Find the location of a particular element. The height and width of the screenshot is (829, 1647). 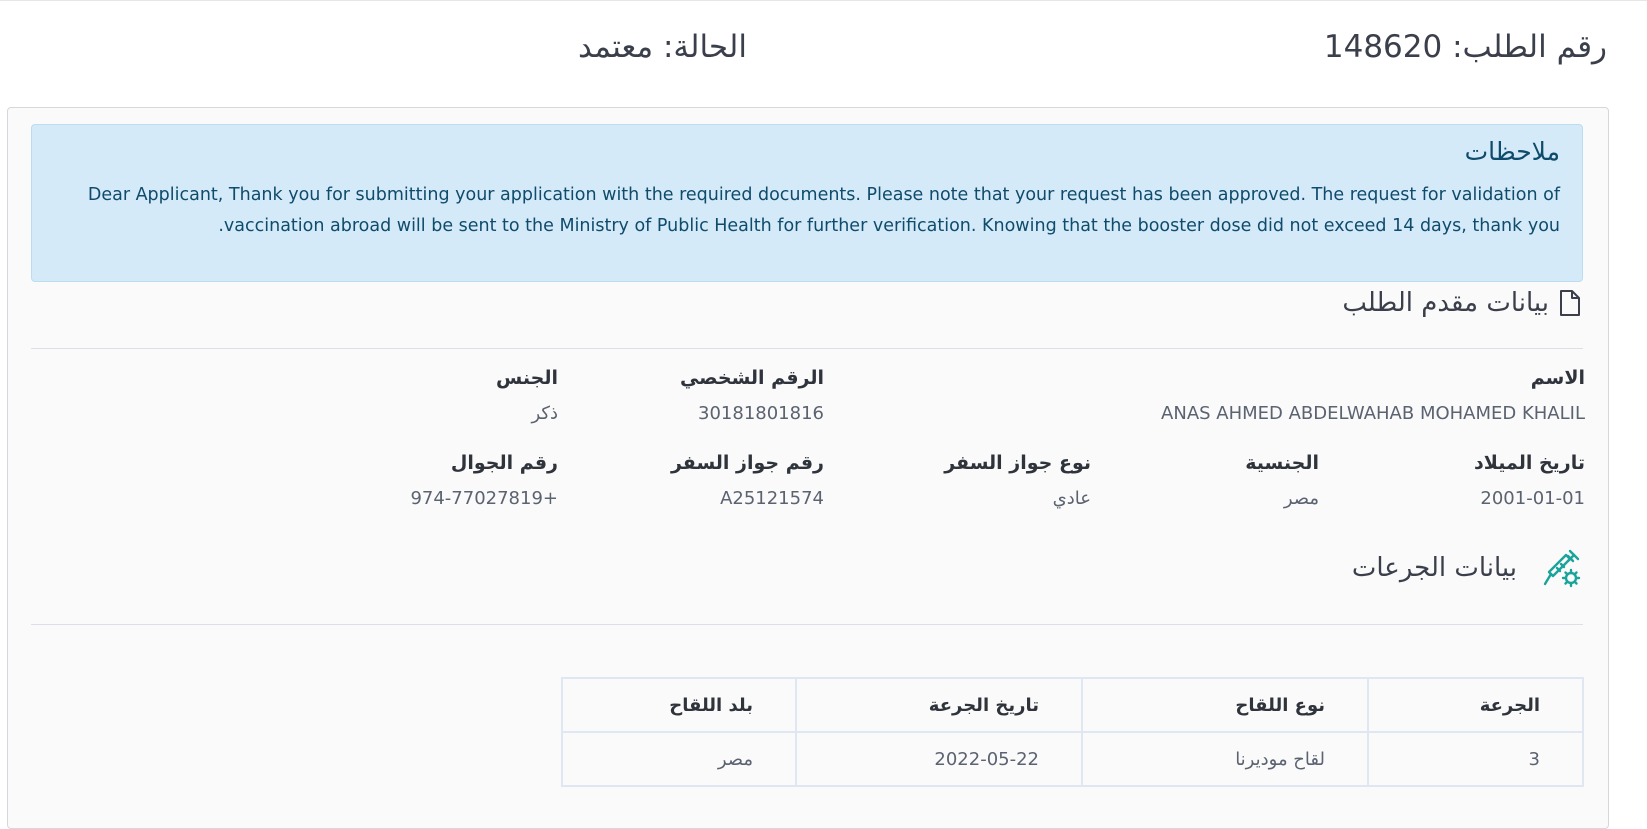

doses-section-label: بيانات الجرعات is located at coordinates (1434, 568).